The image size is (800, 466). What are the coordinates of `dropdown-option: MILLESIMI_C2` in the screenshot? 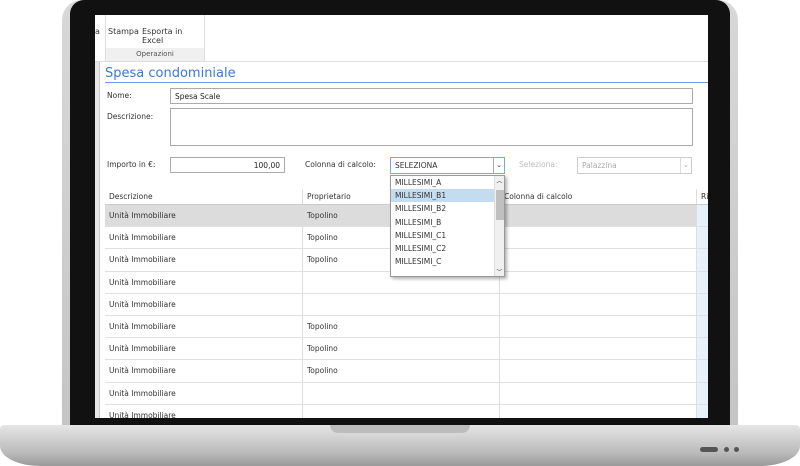 It's located at (442, 248).